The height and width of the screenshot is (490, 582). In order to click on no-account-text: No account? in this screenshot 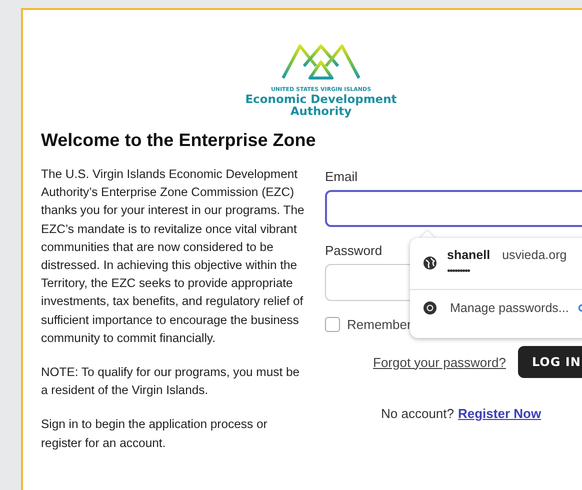, I will do `click(417, 413)`.